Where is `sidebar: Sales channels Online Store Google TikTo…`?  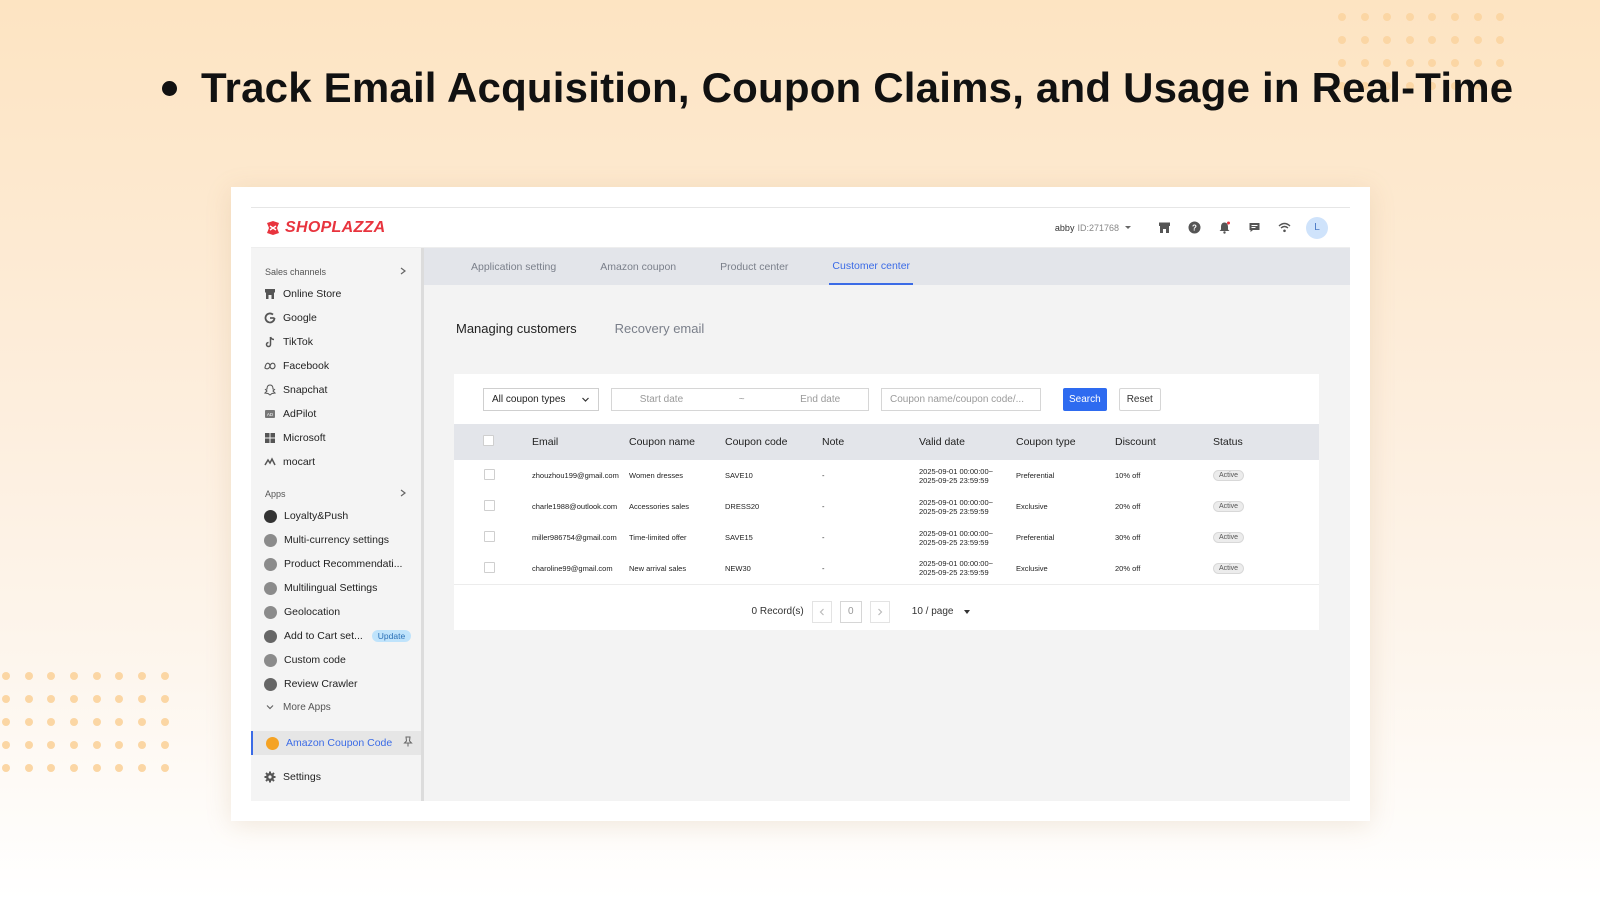
sidebar: Sales channels Online Store Google TikTo… is located at coordinates (337, 524).